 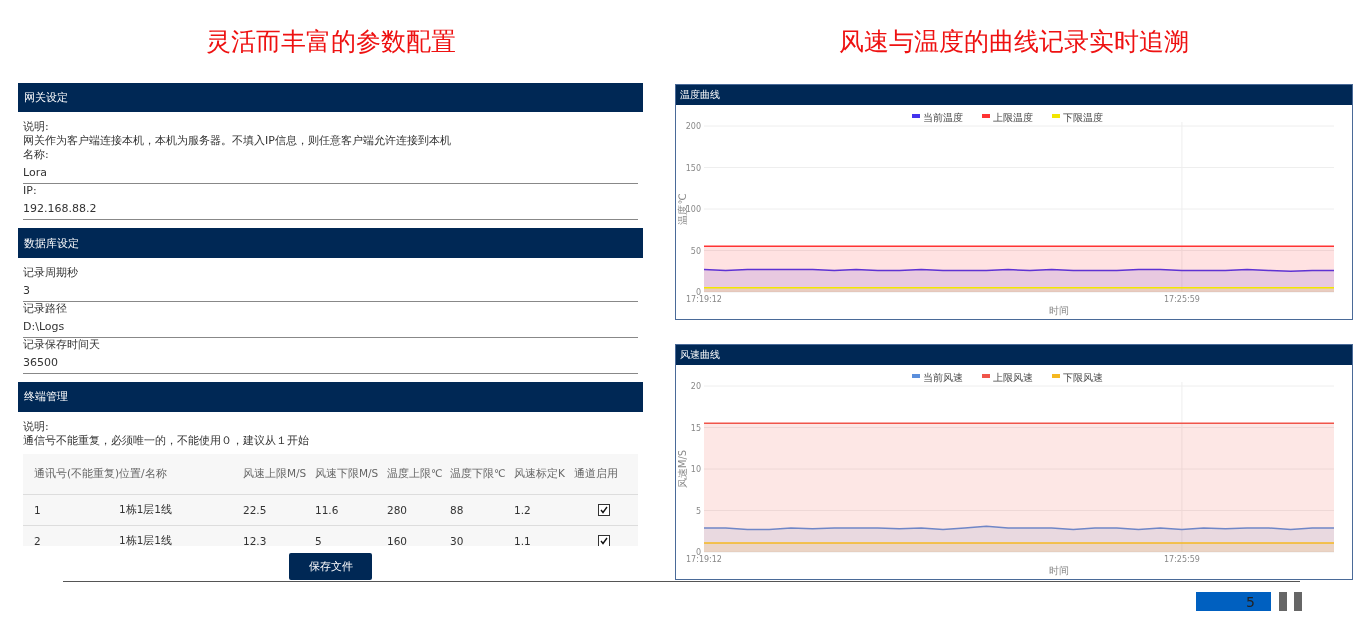 What do you see at coordinates (695, 428) in the screenshot?
I see `y-tick-label: 15` at bounding box center [695, 428].